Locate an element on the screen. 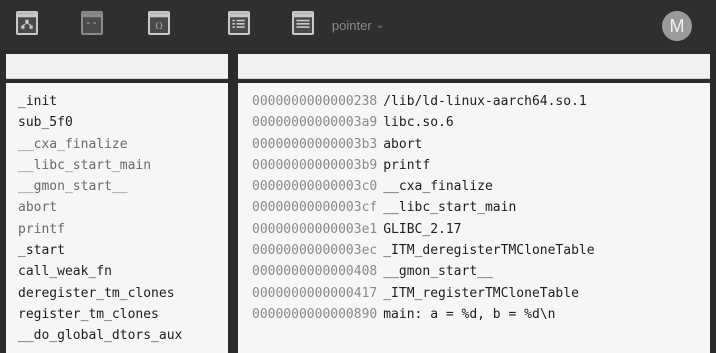  string-value: abort is located at coordinates (403, 144).